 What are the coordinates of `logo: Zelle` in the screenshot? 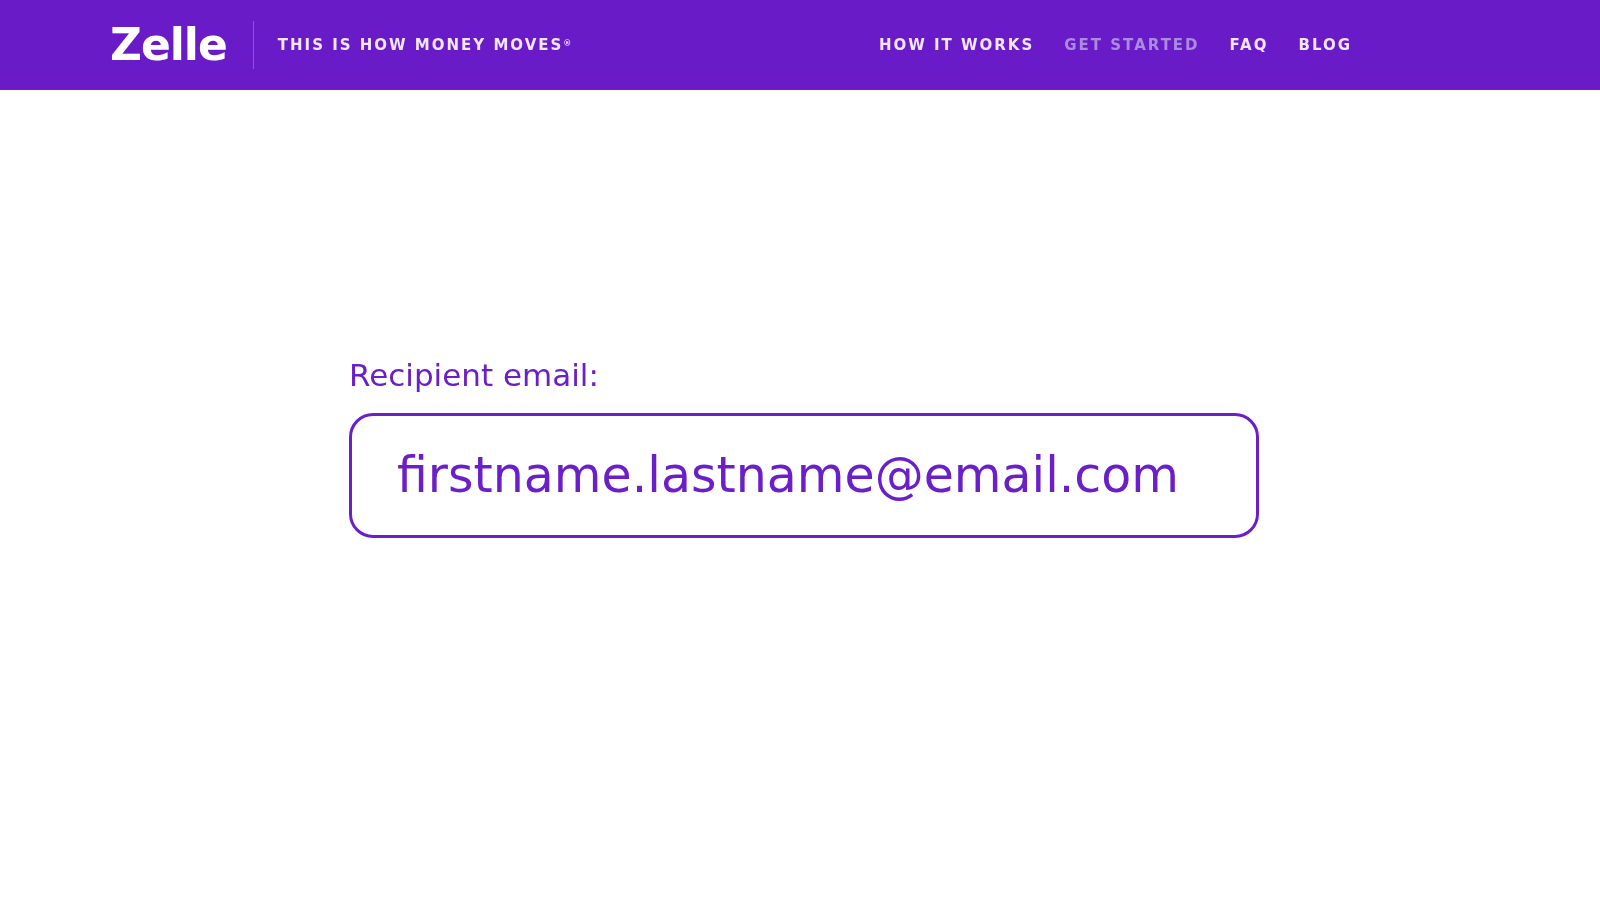 It's located at (168, 45).